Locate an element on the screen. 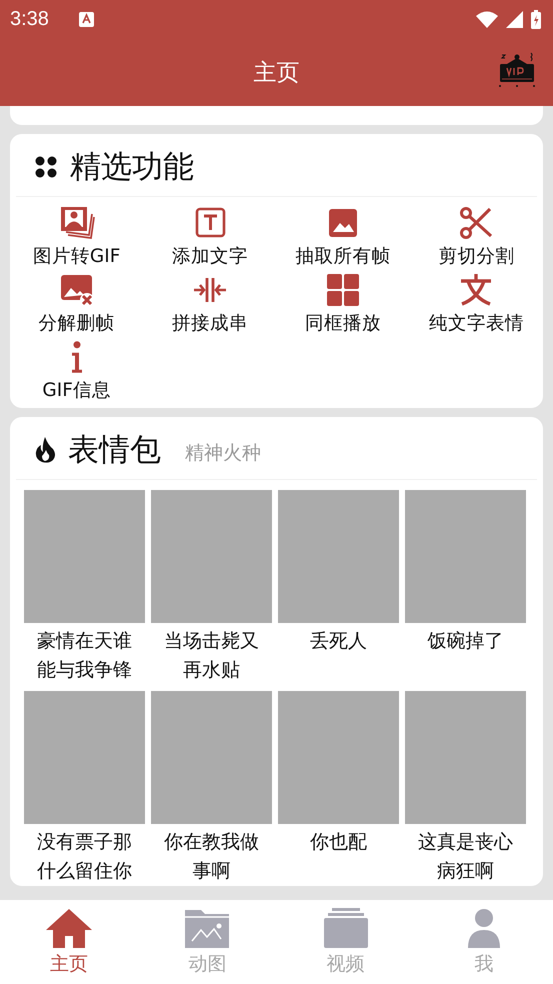 This screenshot has width=553, height=984. feature-item: 纯文字表情 is located at coordinates (476, 303).